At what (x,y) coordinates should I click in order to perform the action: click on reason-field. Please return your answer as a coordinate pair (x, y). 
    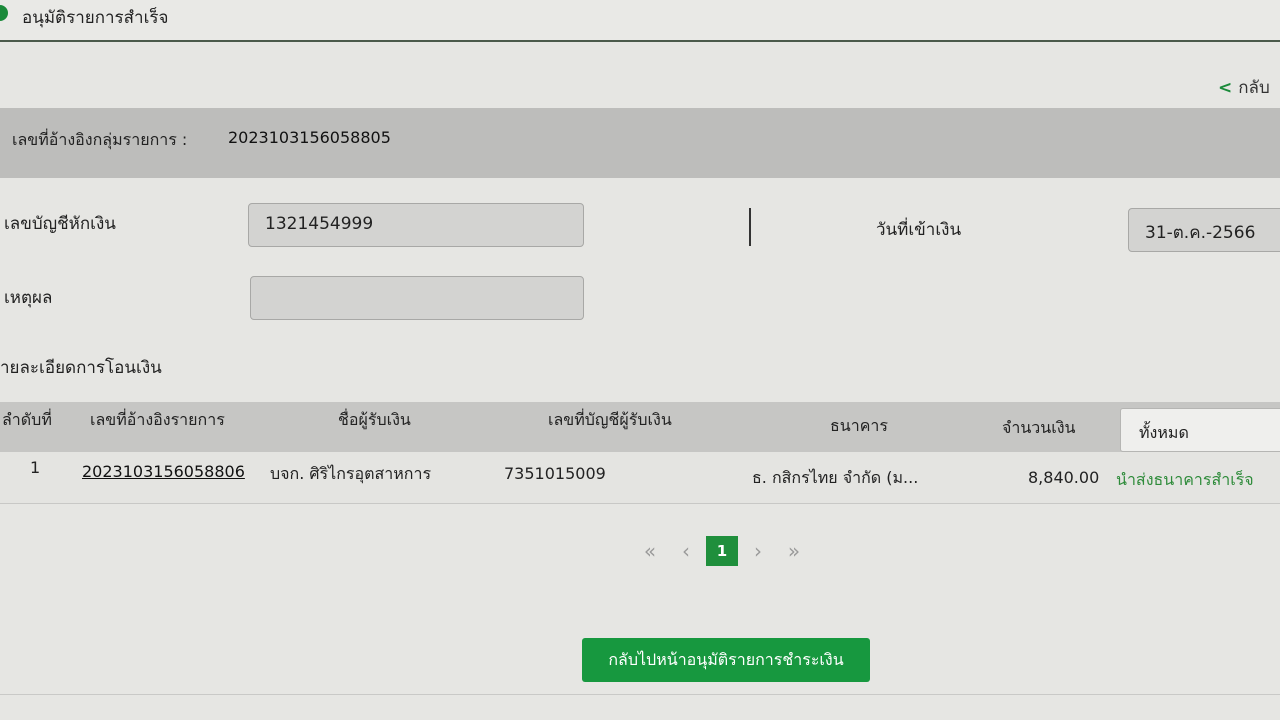
    Looking at the image, I should click on (417, 298).